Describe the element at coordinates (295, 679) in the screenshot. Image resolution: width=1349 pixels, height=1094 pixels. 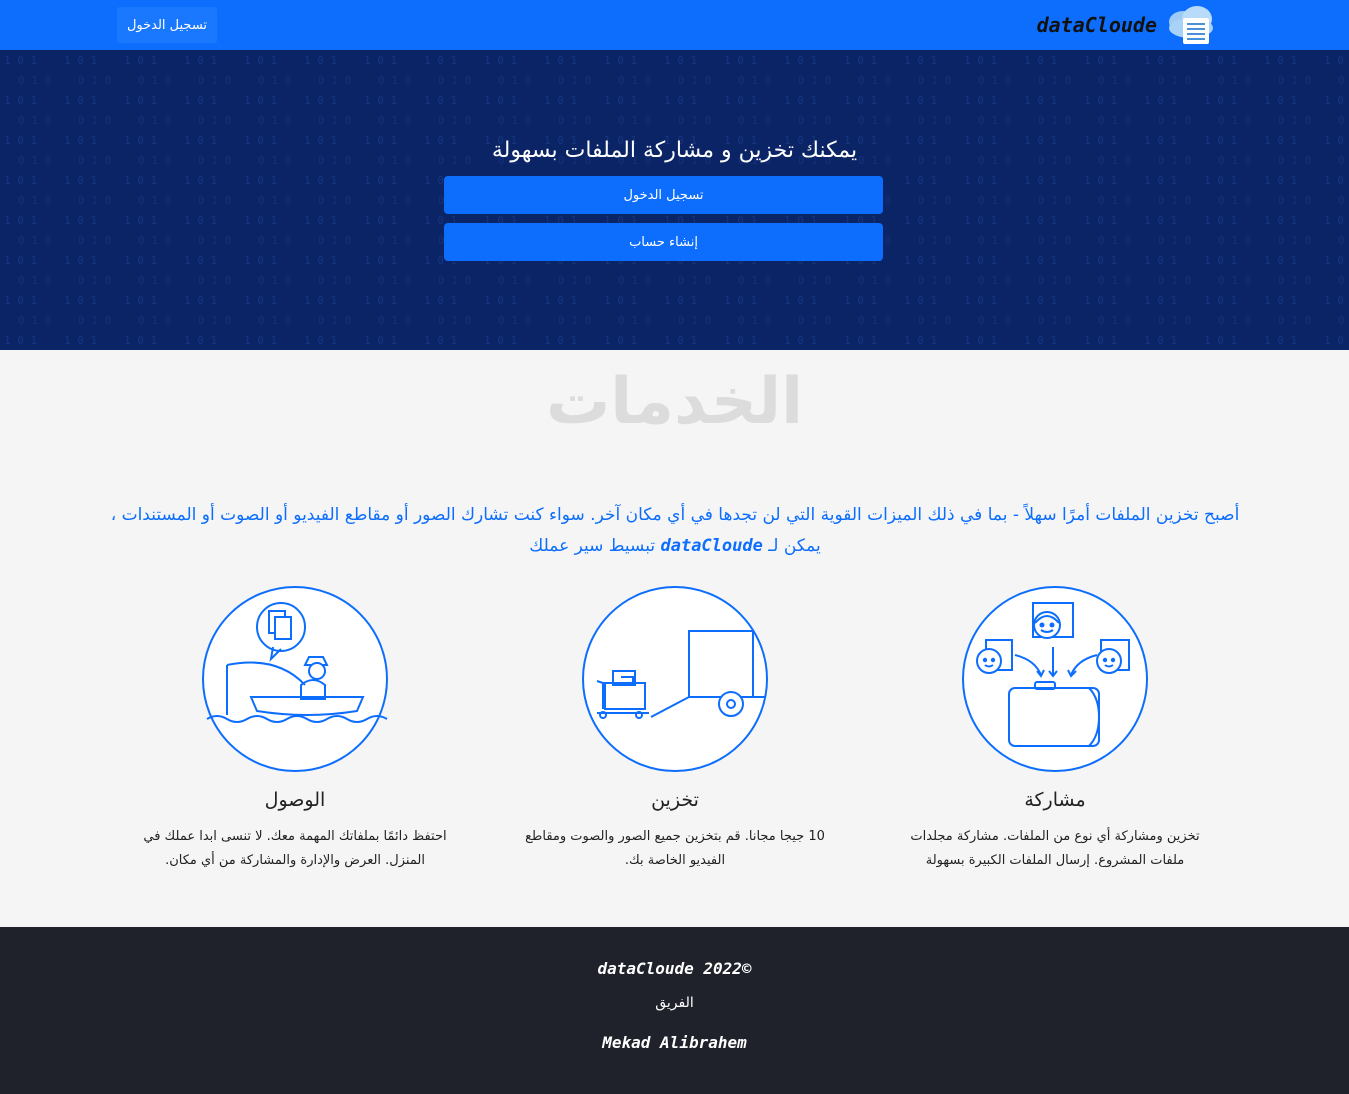
I see `fisherman-boat-icon` at that location.